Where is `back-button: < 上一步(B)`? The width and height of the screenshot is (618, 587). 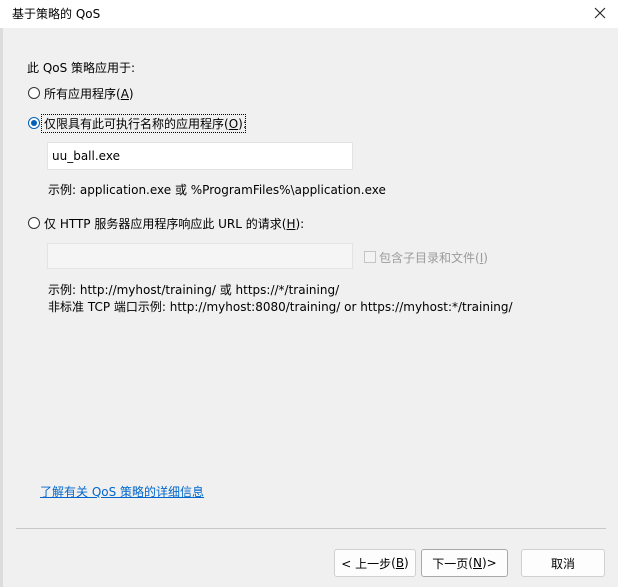
back-button: < 上一步(B) is located at coordinates (375, 563).